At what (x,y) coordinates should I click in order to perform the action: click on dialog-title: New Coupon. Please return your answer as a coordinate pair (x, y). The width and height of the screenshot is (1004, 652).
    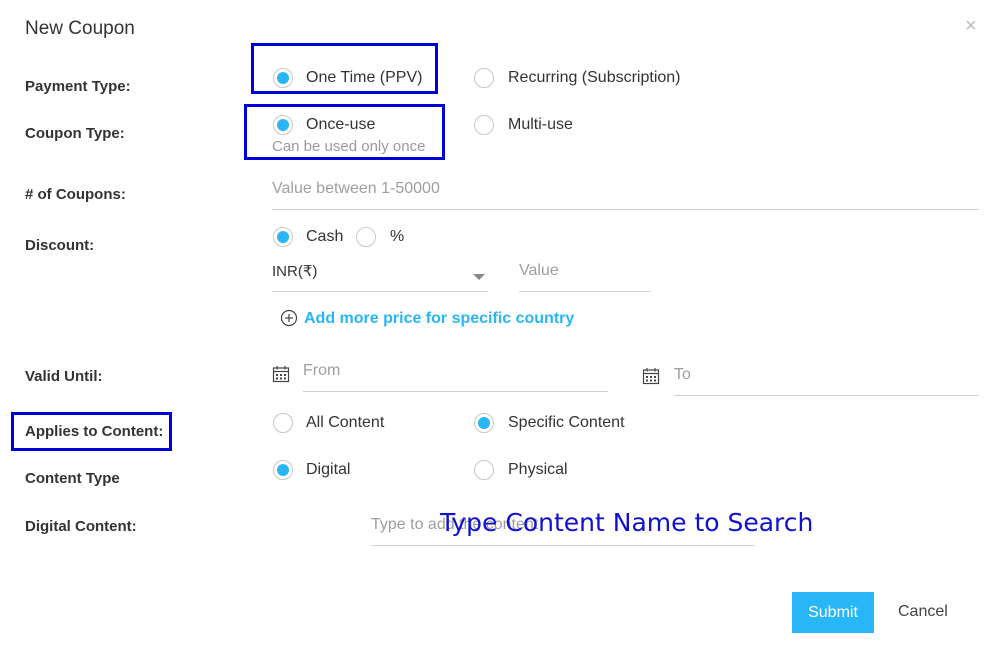
    Looking at the image, I should click on (80, 28).